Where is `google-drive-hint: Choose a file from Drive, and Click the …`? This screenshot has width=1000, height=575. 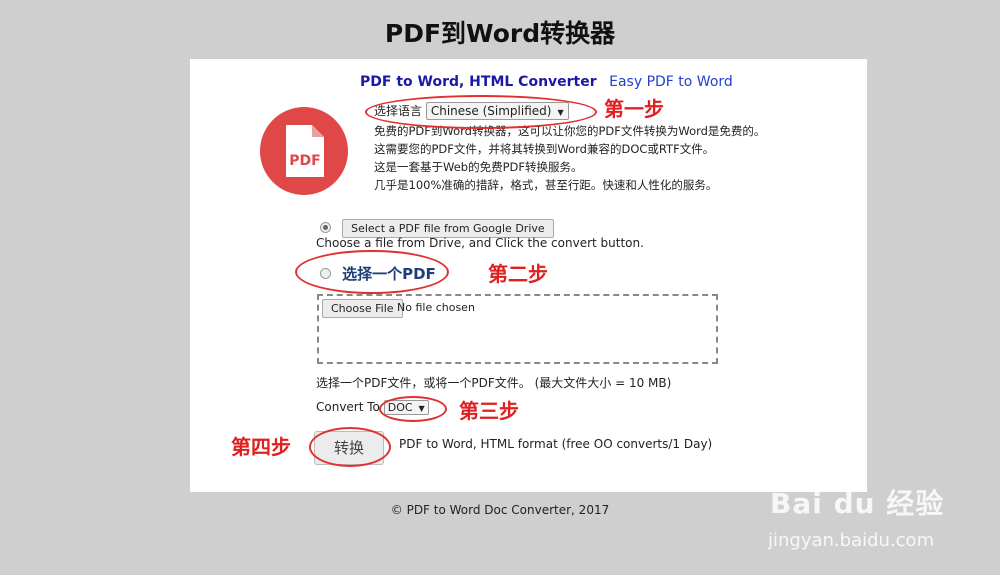
google-drive-hint: Choose a file from Drive, and Click the … is located at coordinates (480, 243).